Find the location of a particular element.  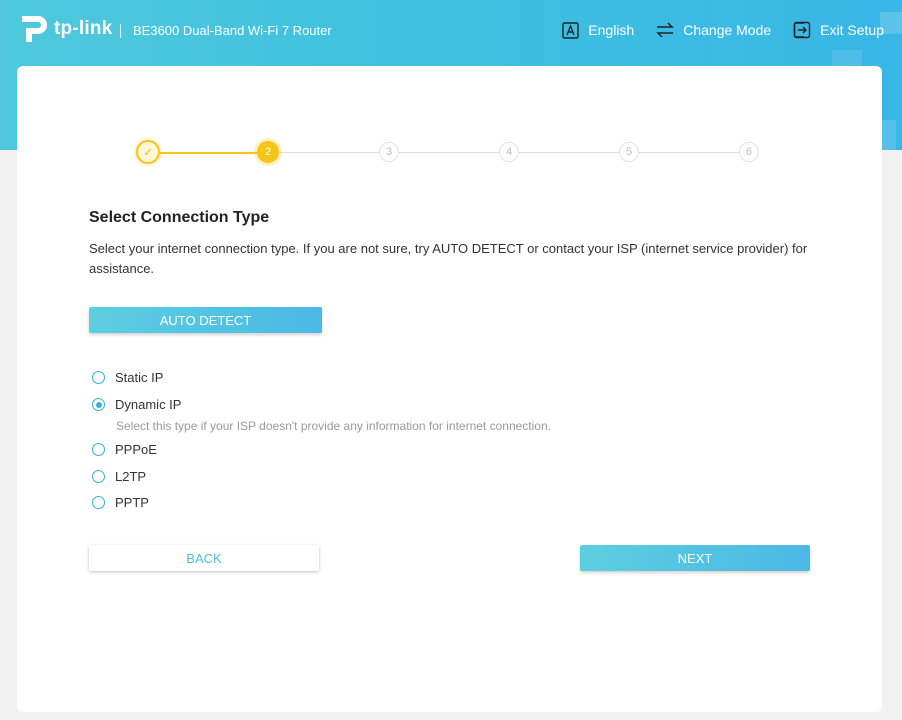

step-3: 3 is located at coordinates (389, 152).